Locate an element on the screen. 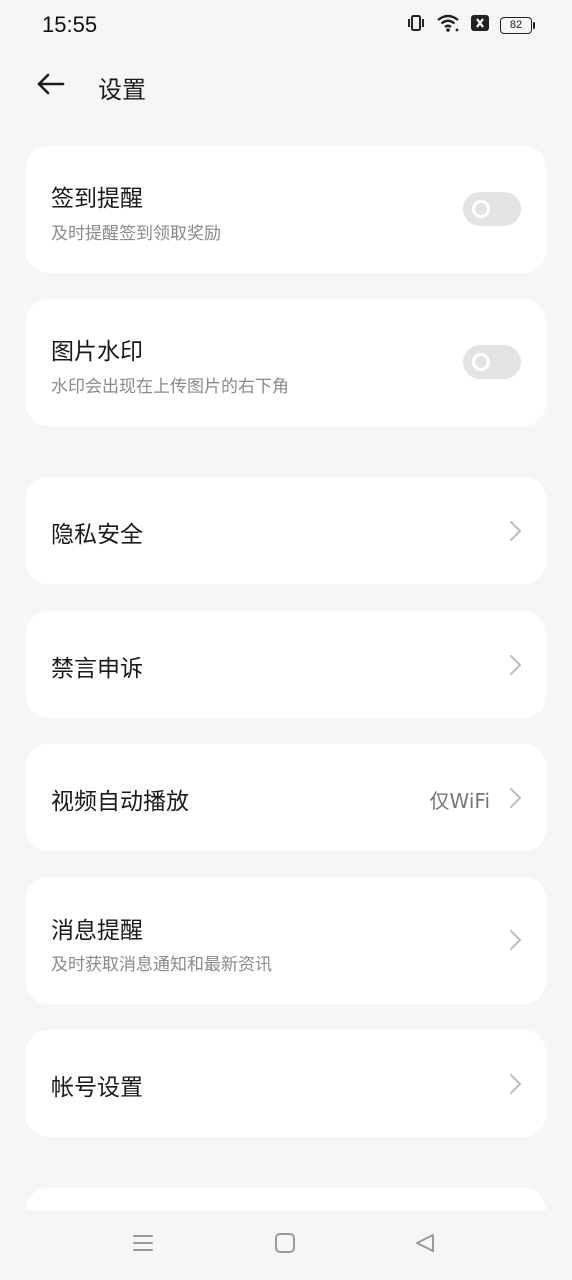 Image resolution: width=572 pixels, height=1280 pixels. checkin-reminder-card: 签到提醒 及时提醒签到领取奖励 is located at coordinates (286, 209).